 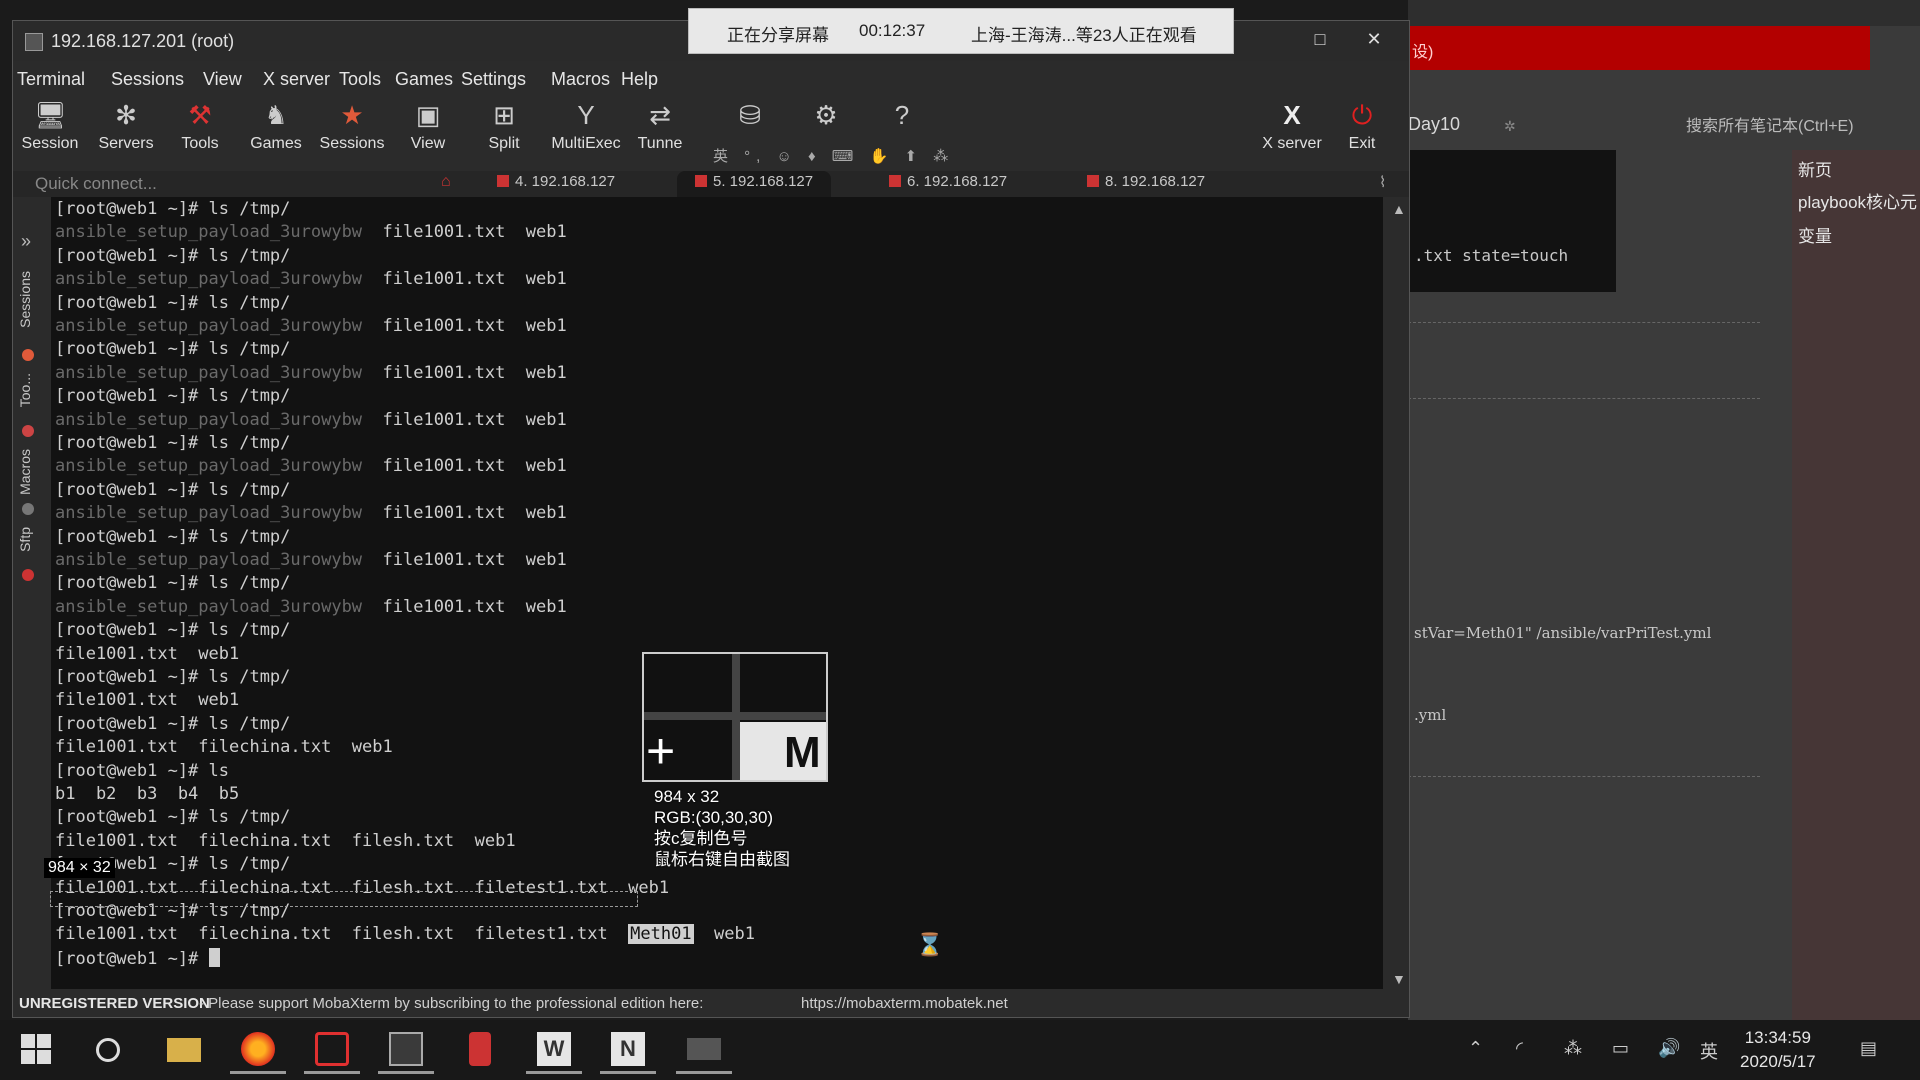 What do you see at coordinates (1399, 979) in the screenshot?
I see `scroll-down-icon: ▼` at bounding box center [1399, 979].